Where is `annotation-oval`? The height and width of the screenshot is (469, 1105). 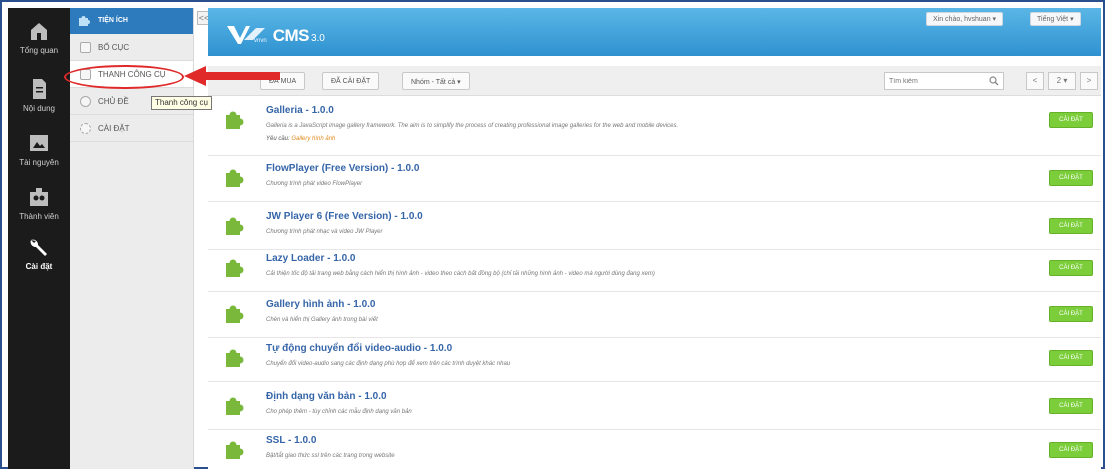
annotation-oval is located at coordinates (124, 77).